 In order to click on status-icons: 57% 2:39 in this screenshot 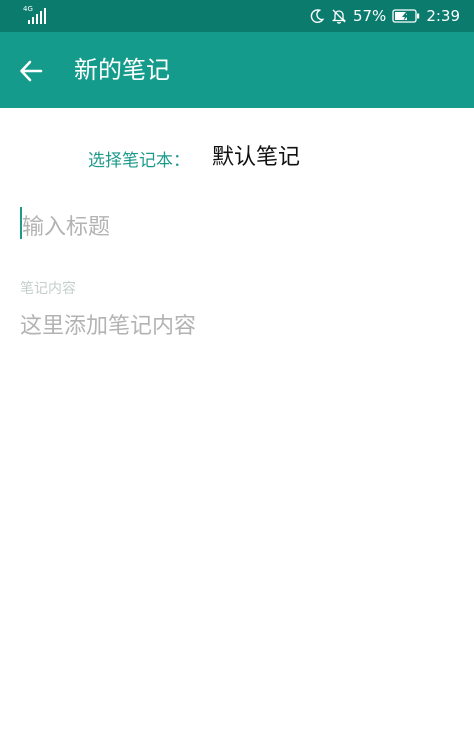, I will do `click(384, 16)`.